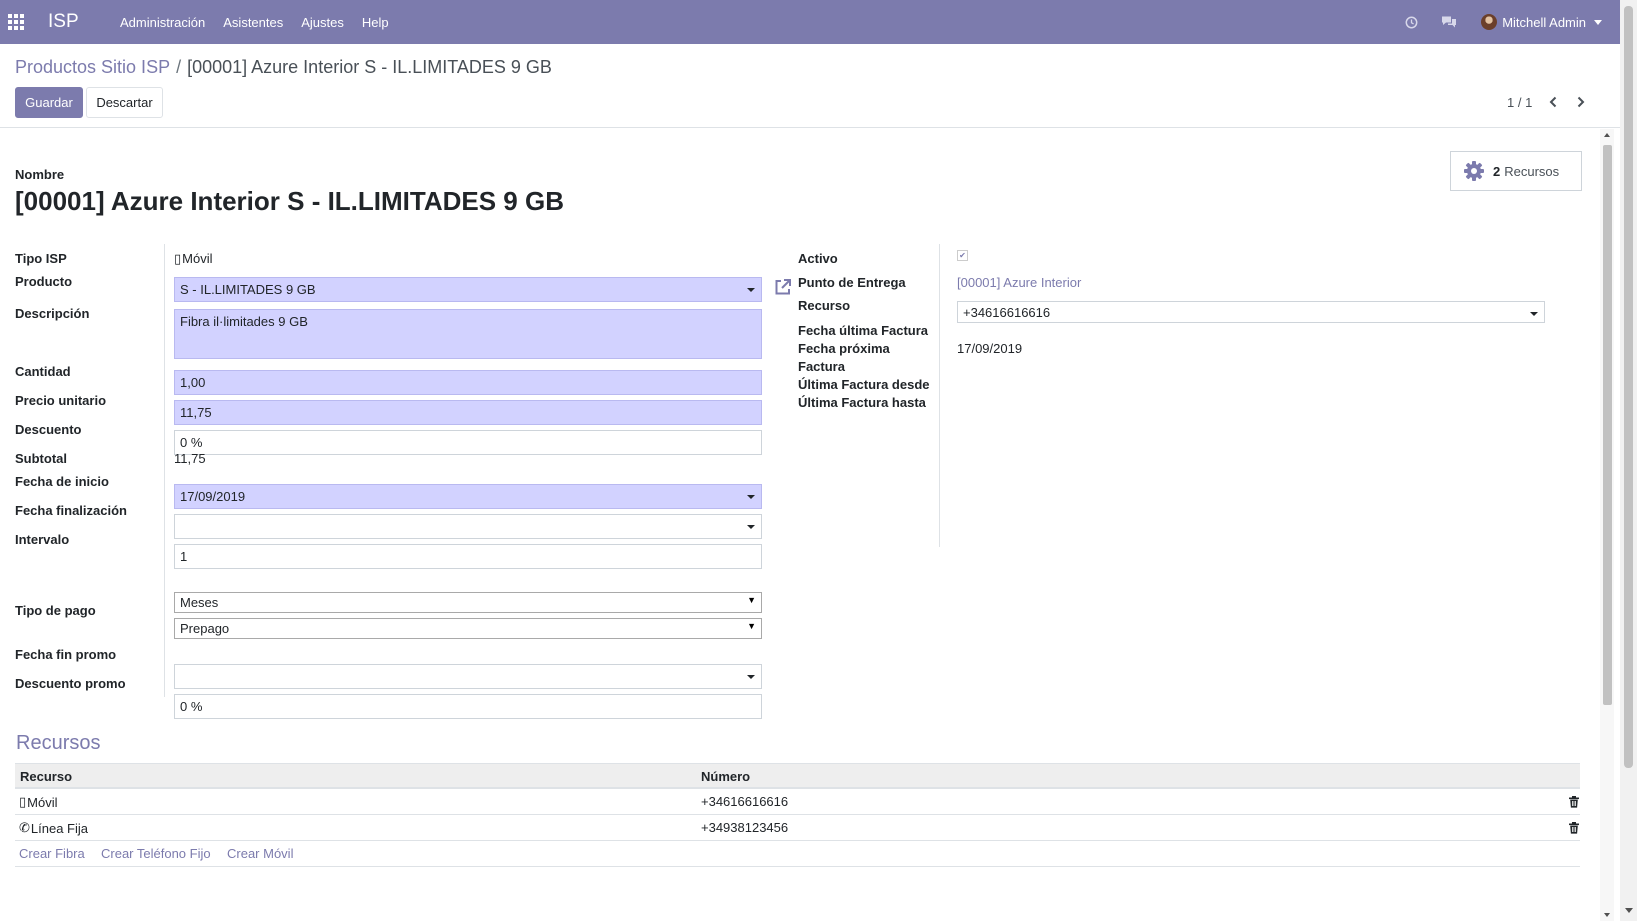  What do you see at coordinates (48, 429) in the screenshot?
I see `descuento-label: Descuento` at bounding box center [48, 429].